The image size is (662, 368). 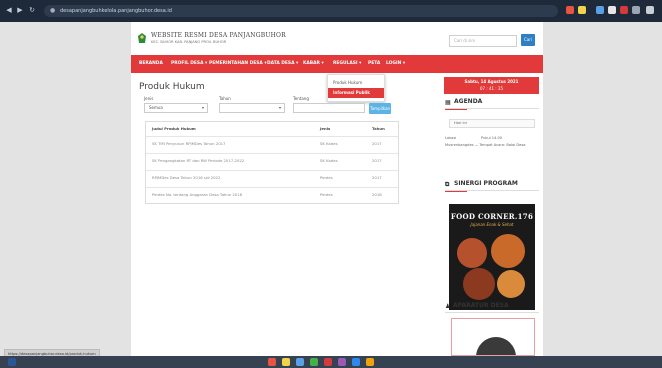 What do you see at coordinates (468, 101) in the screenshot?
I see `agenda-heading: AGENDA` at bounding box center [468, 101].